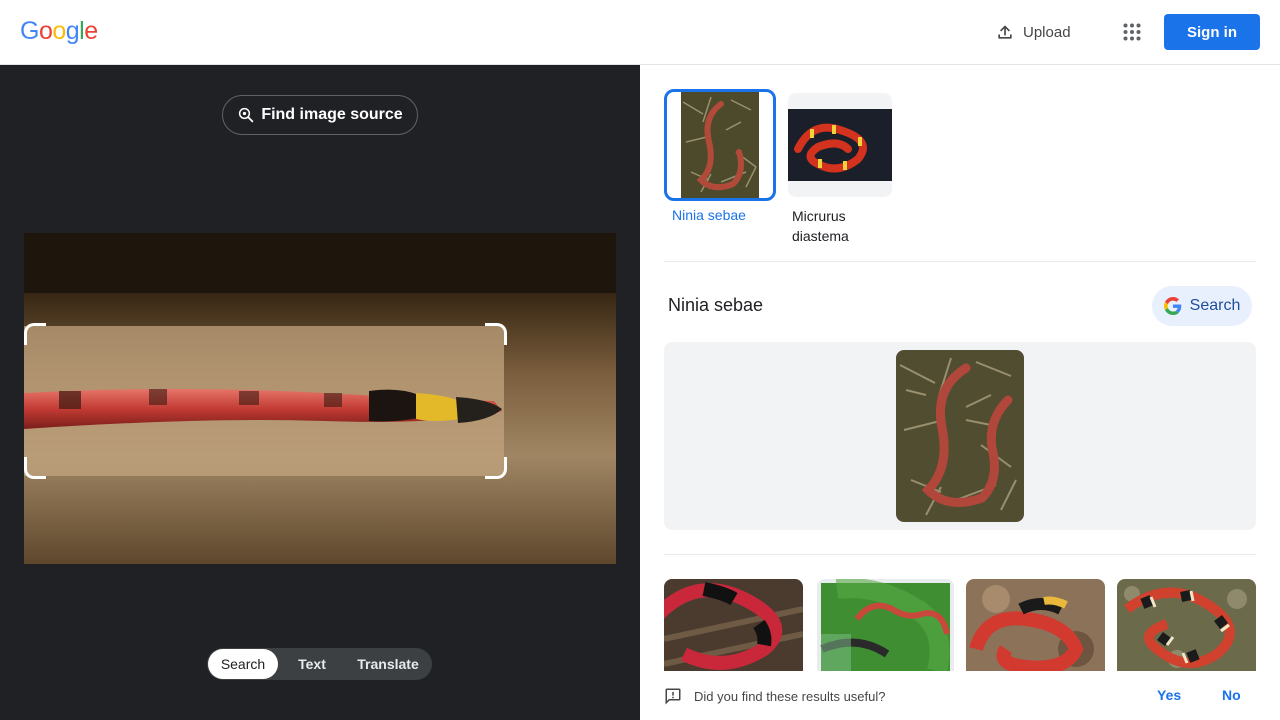 The width and height of the screenshot is (1280, 720). I want to click on crop-handle-top-left, so click(35, 334).